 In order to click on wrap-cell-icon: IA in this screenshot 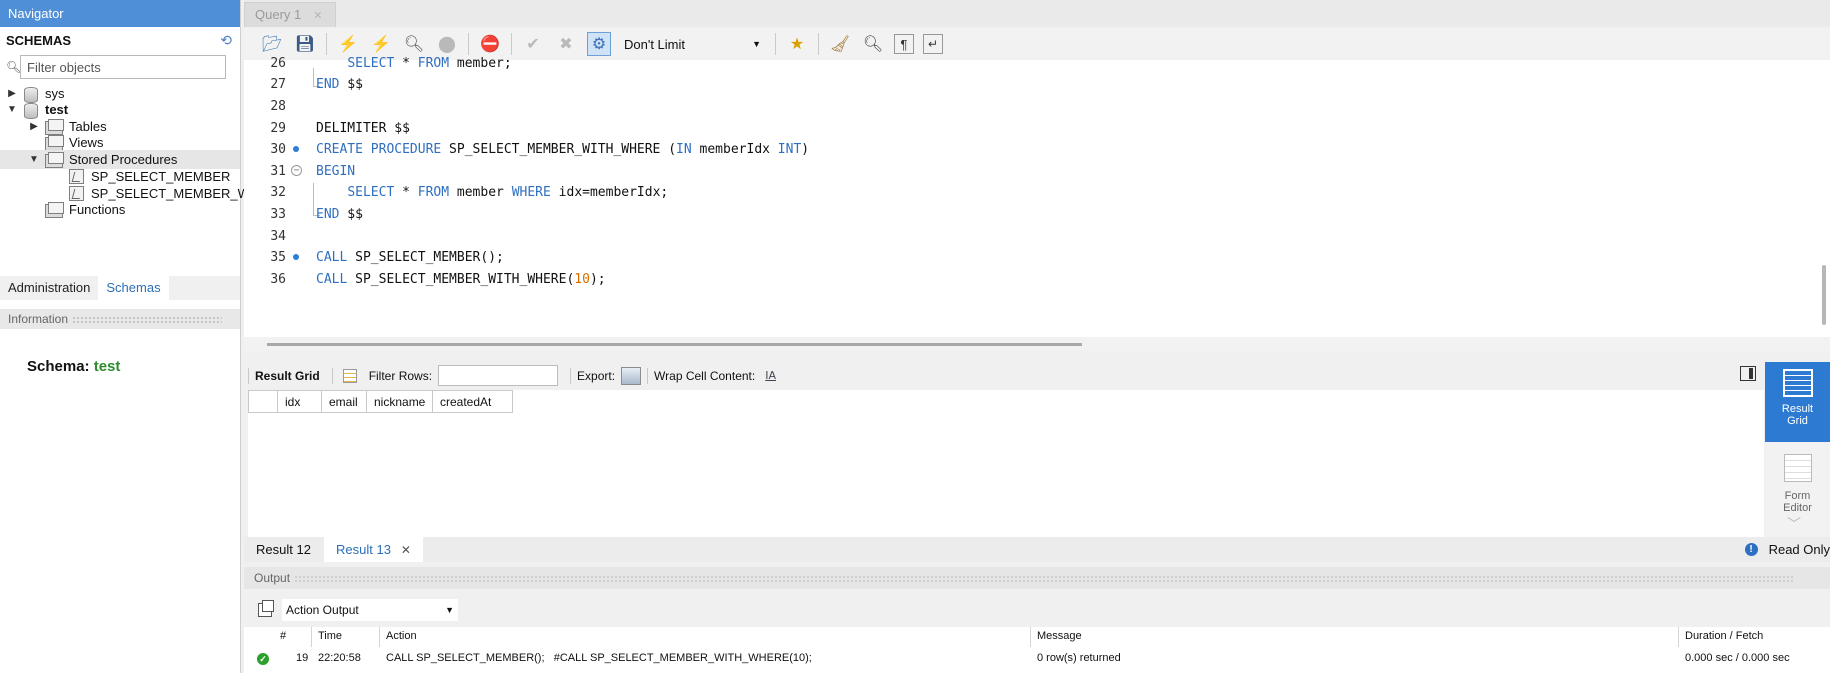, I will do `click(770, 375)`.